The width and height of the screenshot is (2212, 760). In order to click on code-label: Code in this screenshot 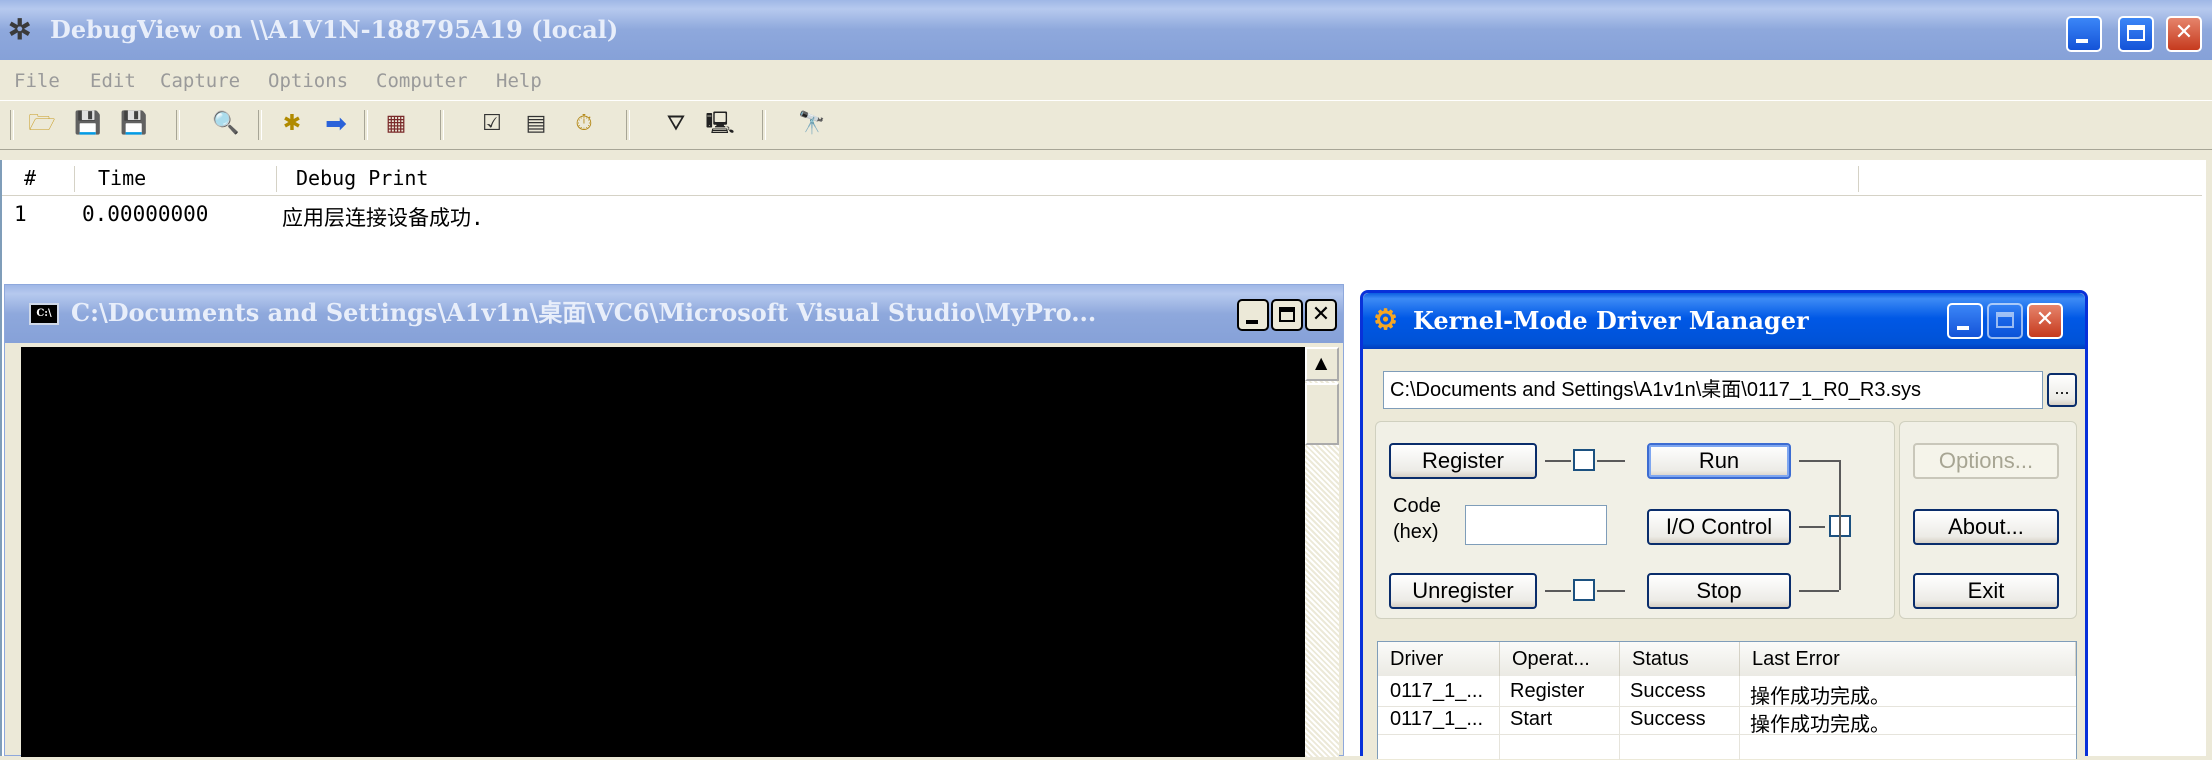, I will do `click(1417, 506)`.